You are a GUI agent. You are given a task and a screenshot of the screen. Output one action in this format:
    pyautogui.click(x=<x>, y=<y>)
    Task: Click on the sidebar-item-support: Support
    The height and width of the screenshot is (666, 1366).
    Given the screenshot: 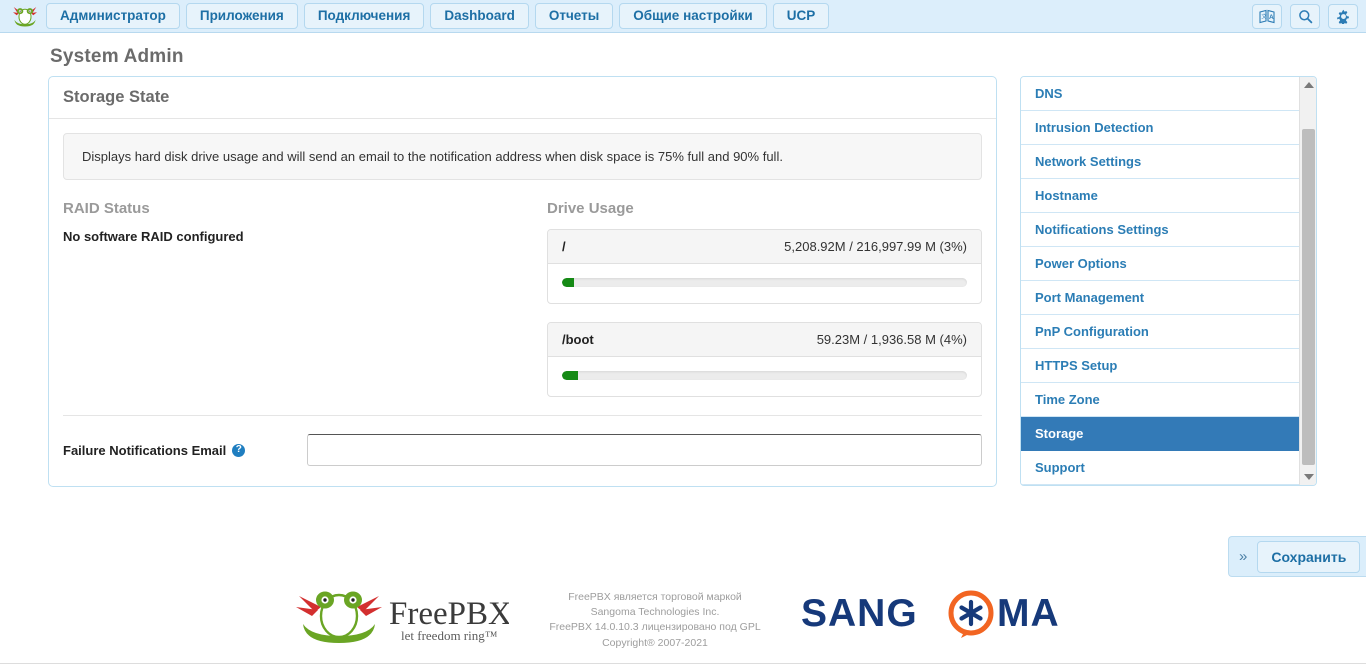 What is the action you would take?
    pyautogui.click(x=1160, y=468)
    